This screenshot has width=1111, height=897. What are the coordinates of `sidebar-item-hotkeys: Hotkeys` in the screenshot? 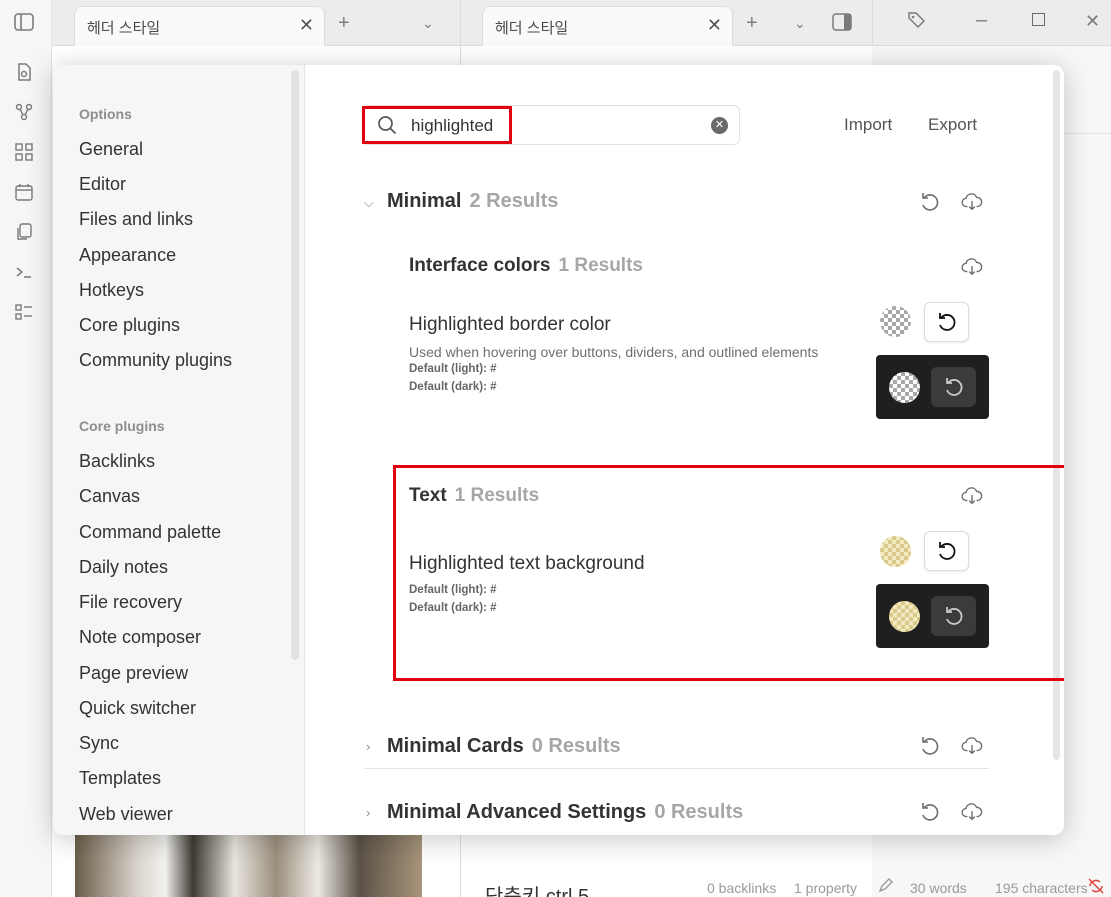 It's located at (111, 290).